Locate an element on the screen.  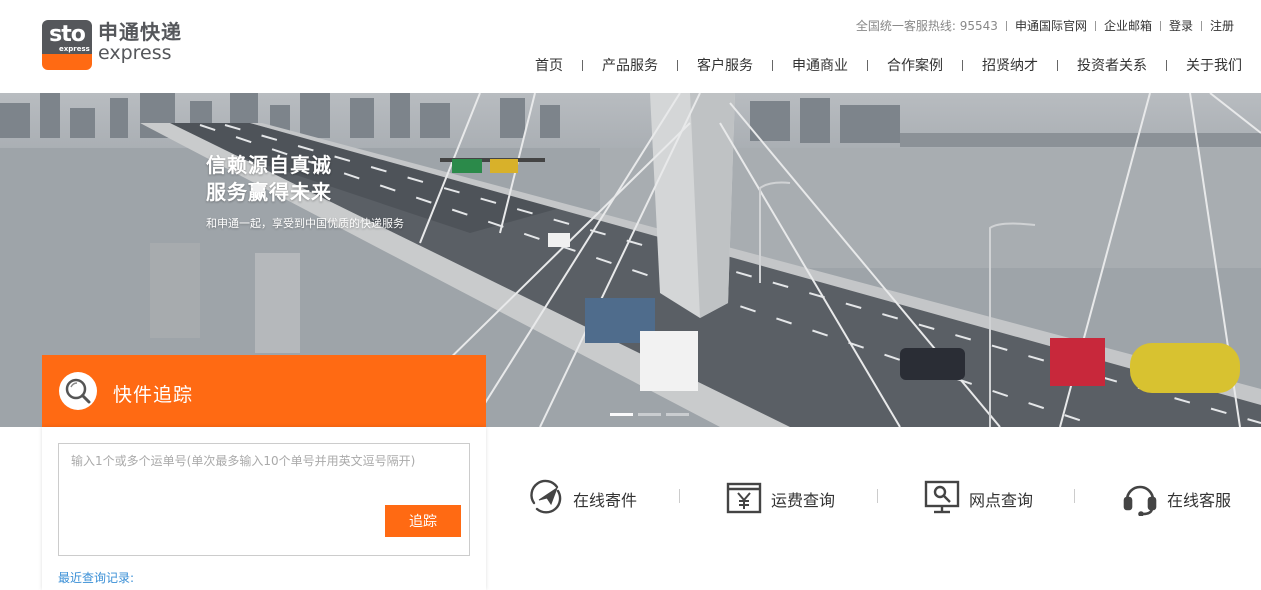
carousel-indicators is located at coordinates (649, 414).